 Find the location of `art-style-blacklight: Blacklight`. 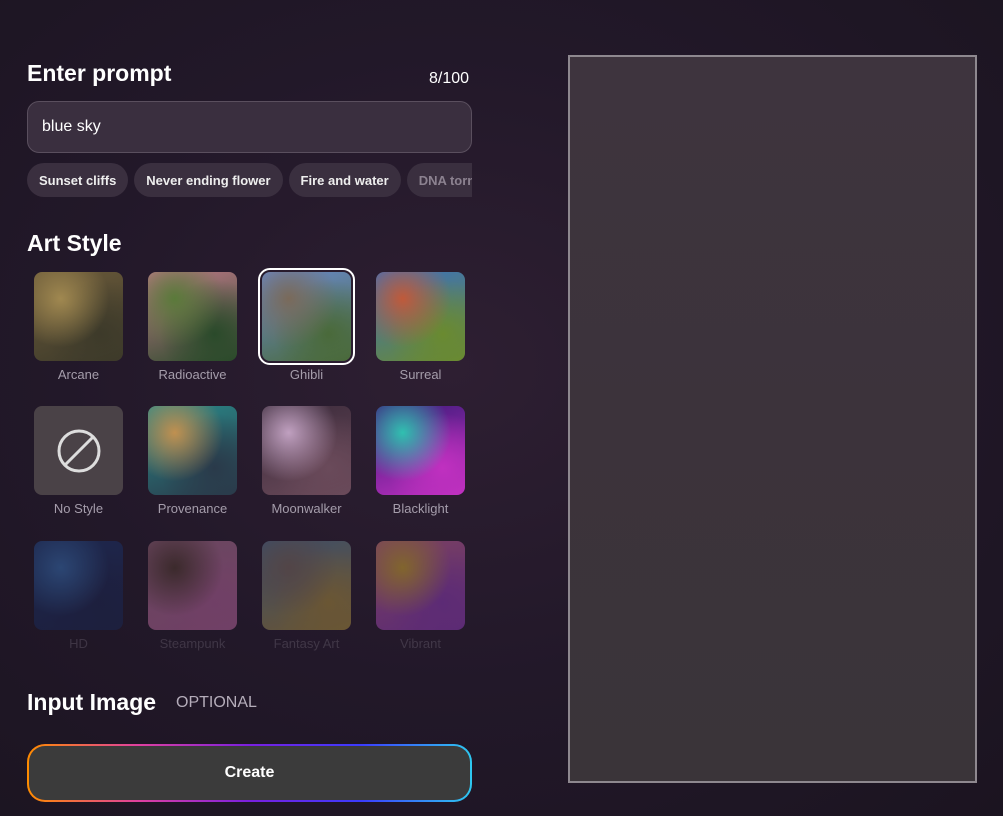

art-style-blacklight: Blacklight is located at coordinates (420, 461).